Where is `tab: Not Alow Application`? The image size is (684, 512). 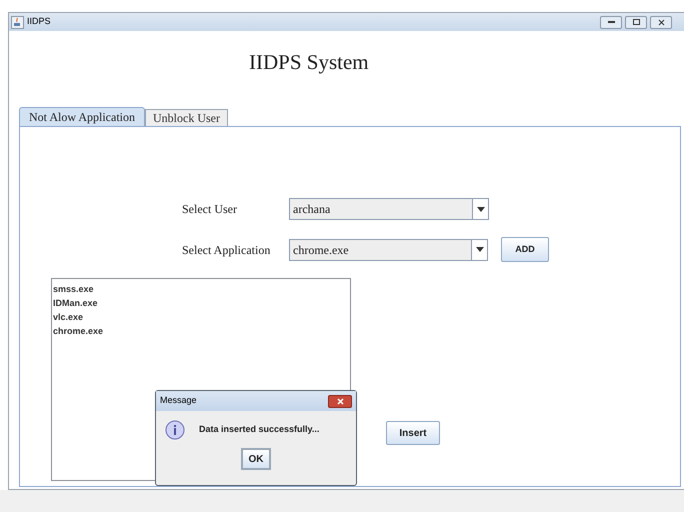 tab: Not Alow Application is located at coordinates (82, 116).